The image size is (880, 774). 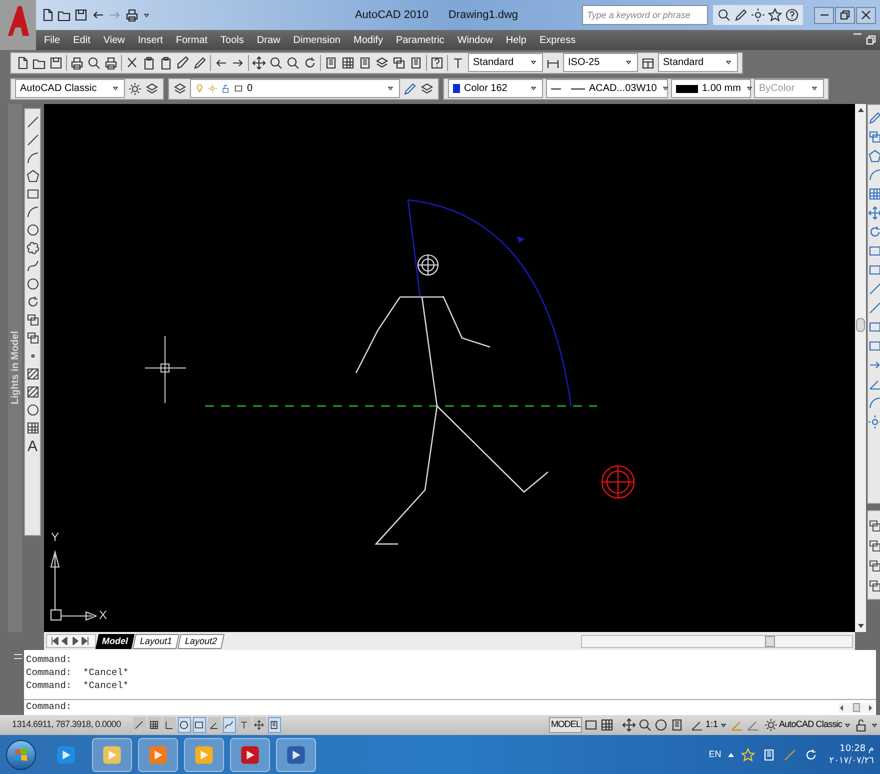 What do you see at coordinates (731, 754) in the screenshot?
I see `show-hidden-icons-button` at bounding box center [731, 754].